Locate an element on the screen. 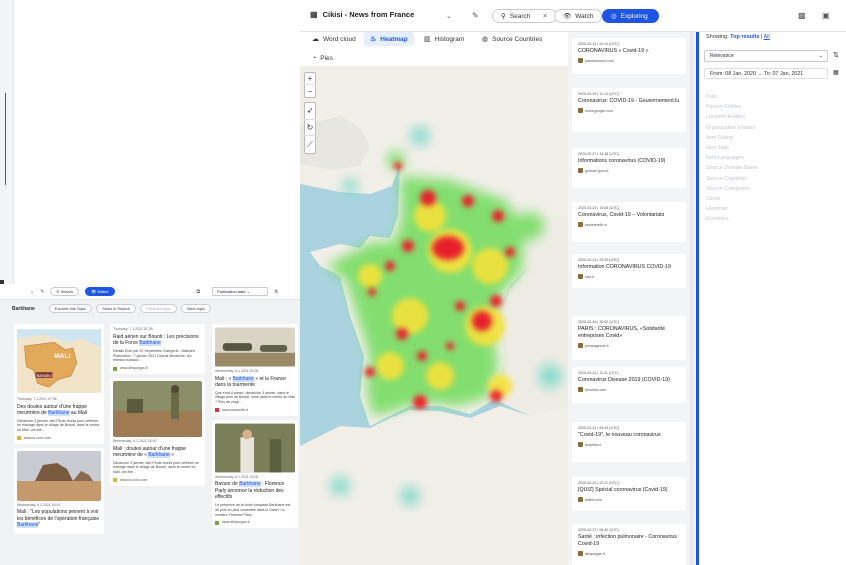 This screenshot has width=846, height=565. favicon-icon is located at coordinates (580, 225).